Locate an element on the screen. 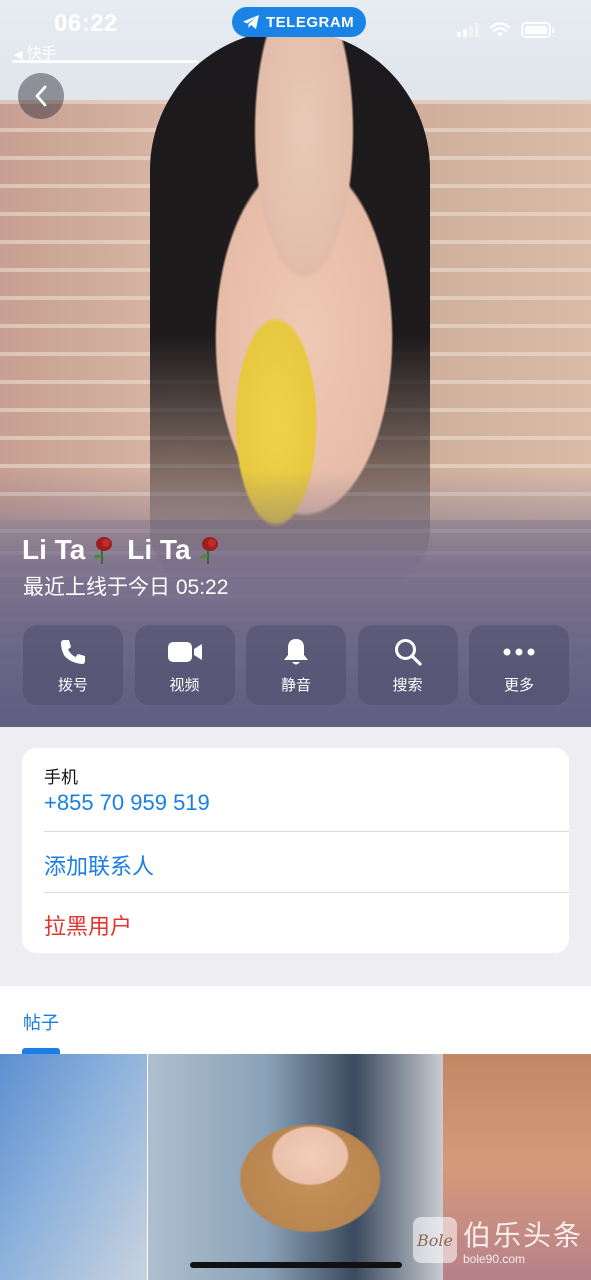 The height and width of the screenshot is (1280, 591). watermark-url: bole90.com is located at coordinates (494, 1259).